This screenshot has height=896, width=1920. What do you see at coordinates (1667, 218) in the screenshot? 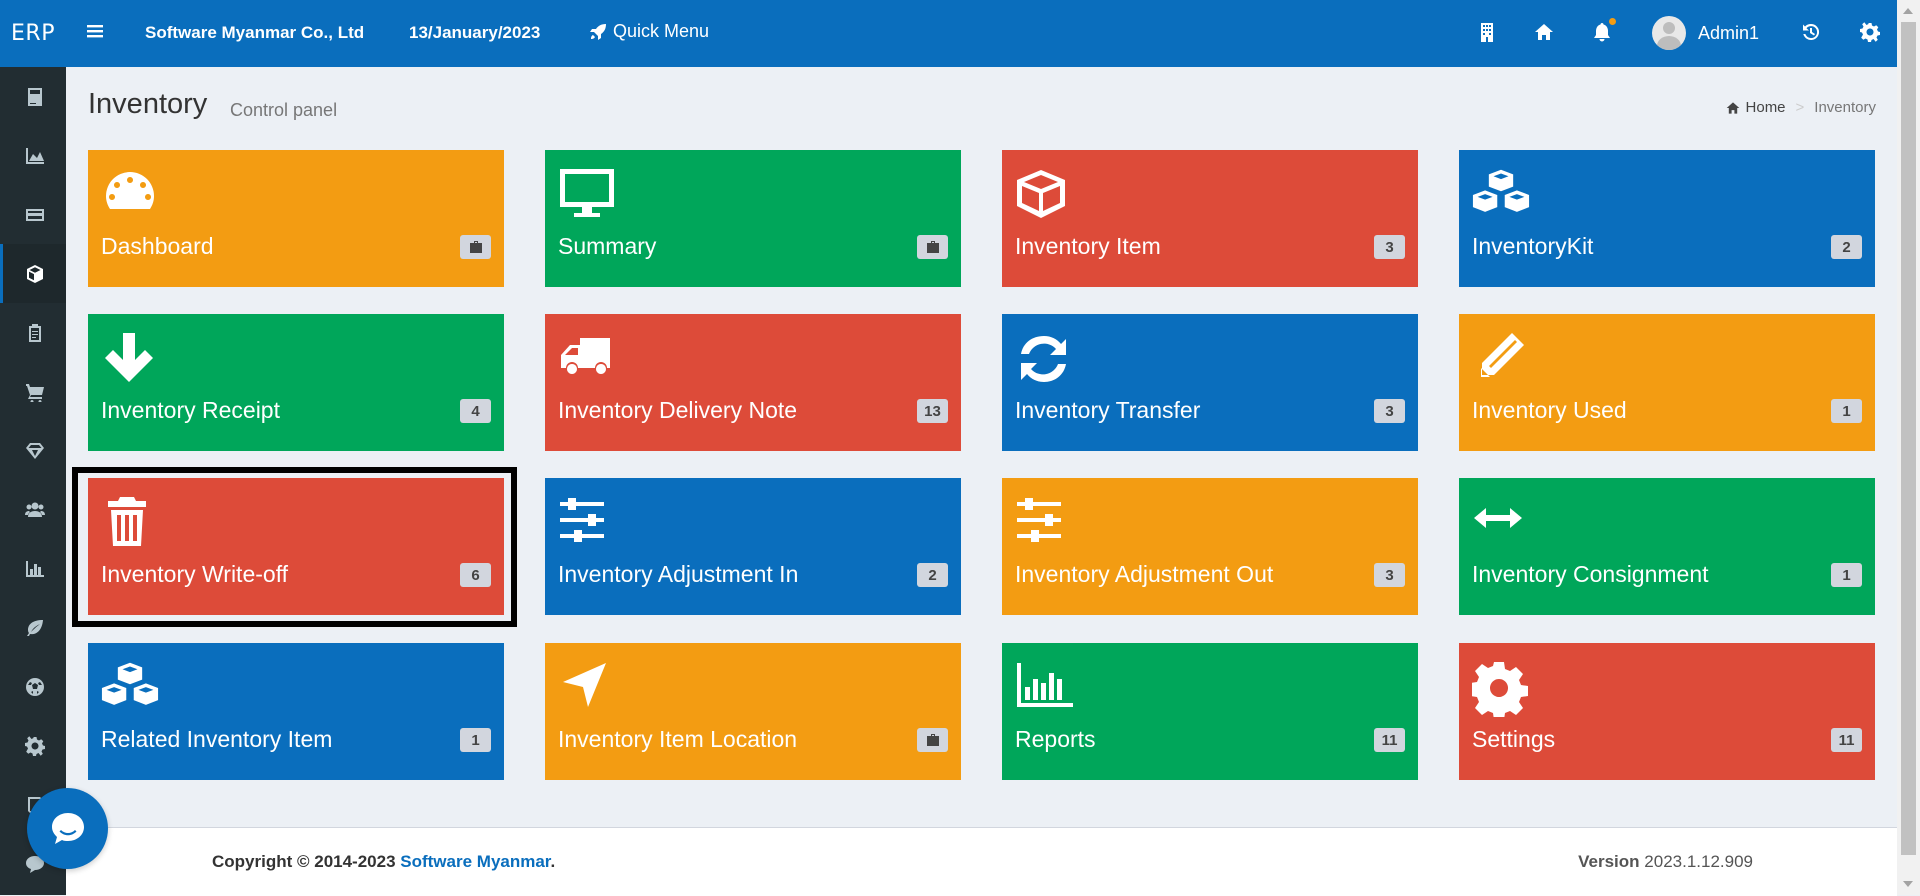
I see `tile-inventorykit: InventoryKit 2` at bounding box center [1667, 218].